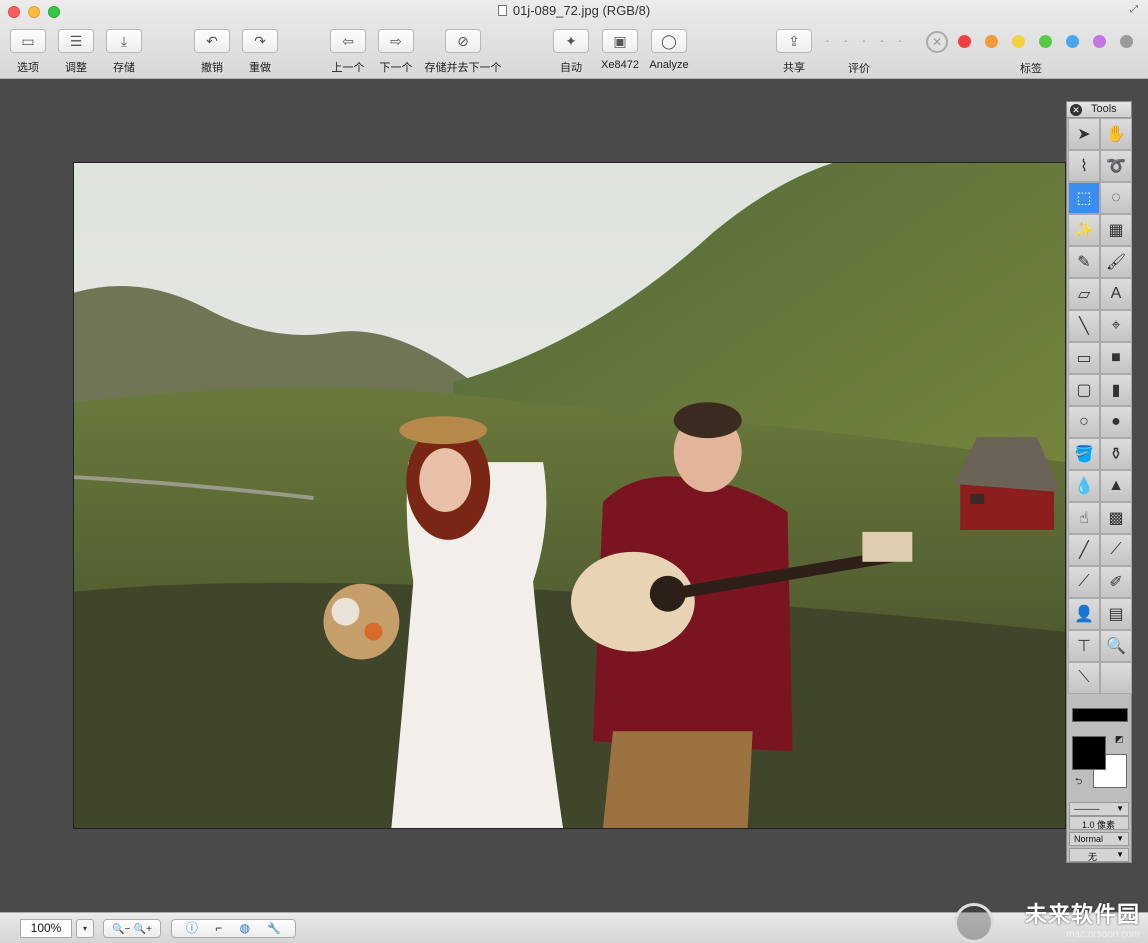 The image size is (1148, 943). I want to click on redo-icon: ↷, so click(260, 41).